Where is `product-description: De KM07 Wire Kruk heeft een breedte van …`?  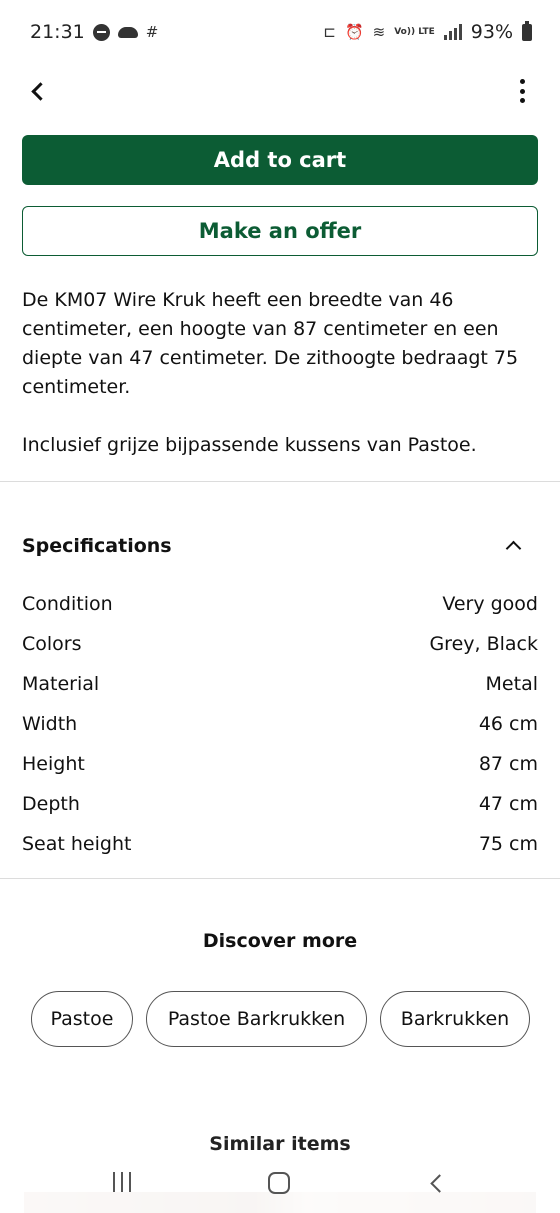 product-description: De KM07 Wire Kruk heeft een breedte van … is located at coordinates (280, 373).